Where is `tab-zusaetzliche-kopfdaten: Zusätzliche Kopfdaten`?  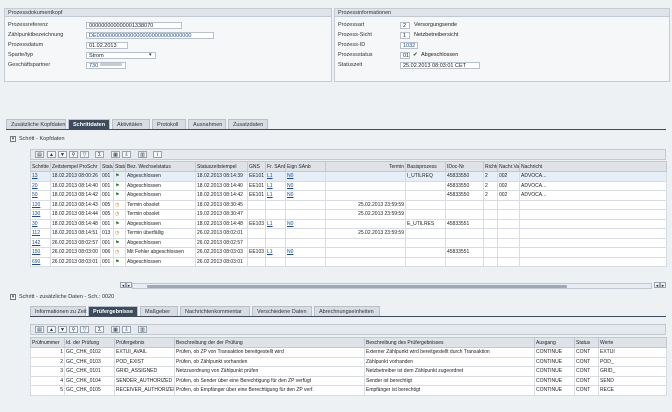
tab-zusaetzliche-kopfdaten: Zusätzliche Kopfdaten is located at coordinates (36, 124).